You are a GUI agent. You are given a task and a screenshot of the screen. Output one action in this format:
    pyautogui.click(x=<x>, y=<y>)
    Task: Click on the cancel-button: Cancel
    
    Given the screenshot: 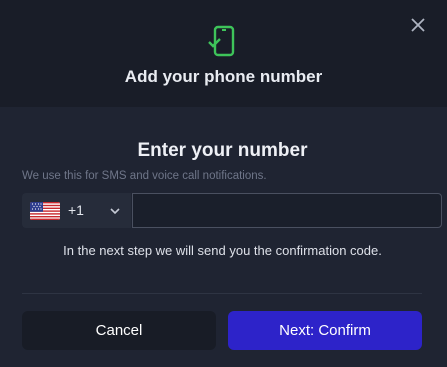 What is the action you would take?
    pyautogui.click(x=119, y=330)
    